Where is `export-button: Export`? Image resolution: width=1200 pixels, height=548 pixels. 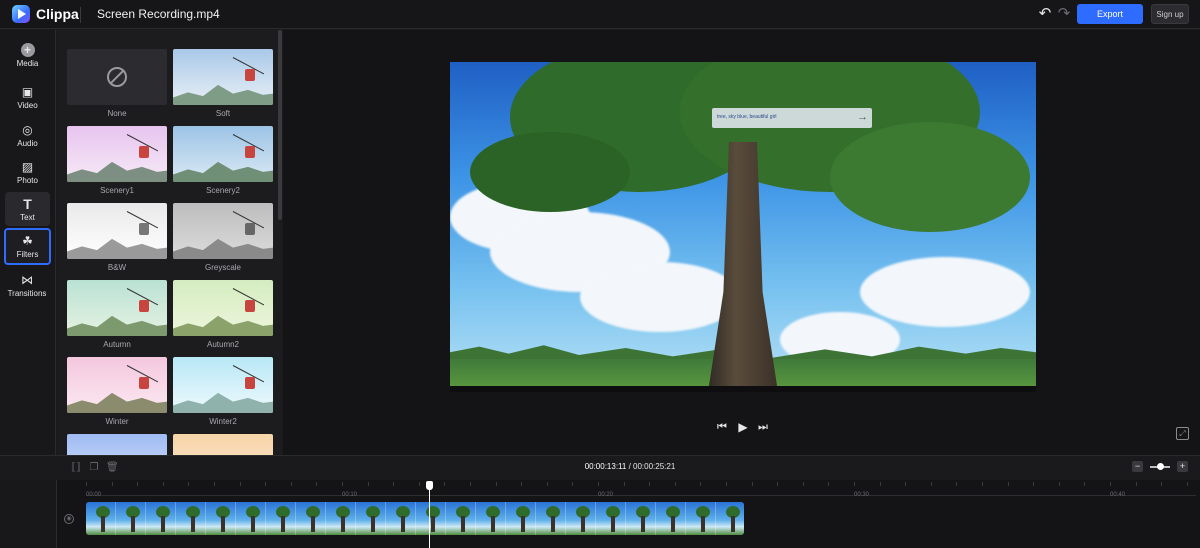 export-button: Export is located at coordinates (1110, 14).